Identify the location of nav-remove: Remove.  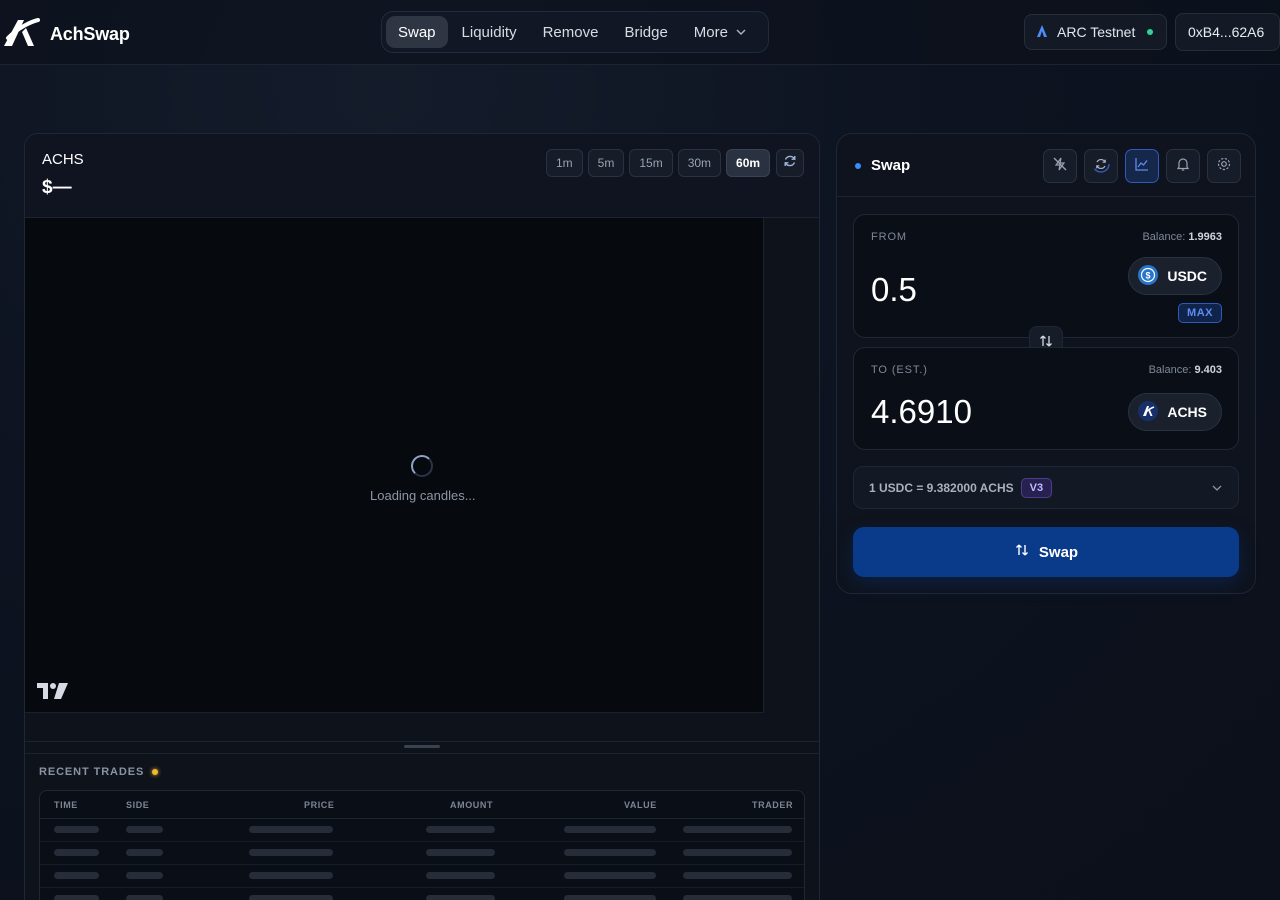
(571, 32).